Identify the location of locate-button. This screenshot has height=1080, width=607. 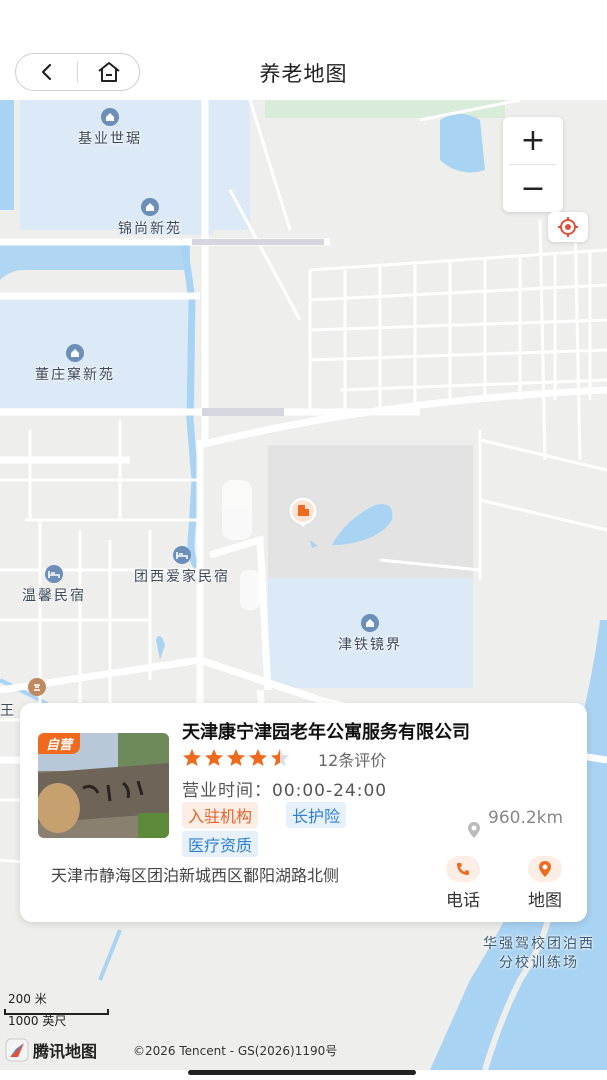
(568, 227).